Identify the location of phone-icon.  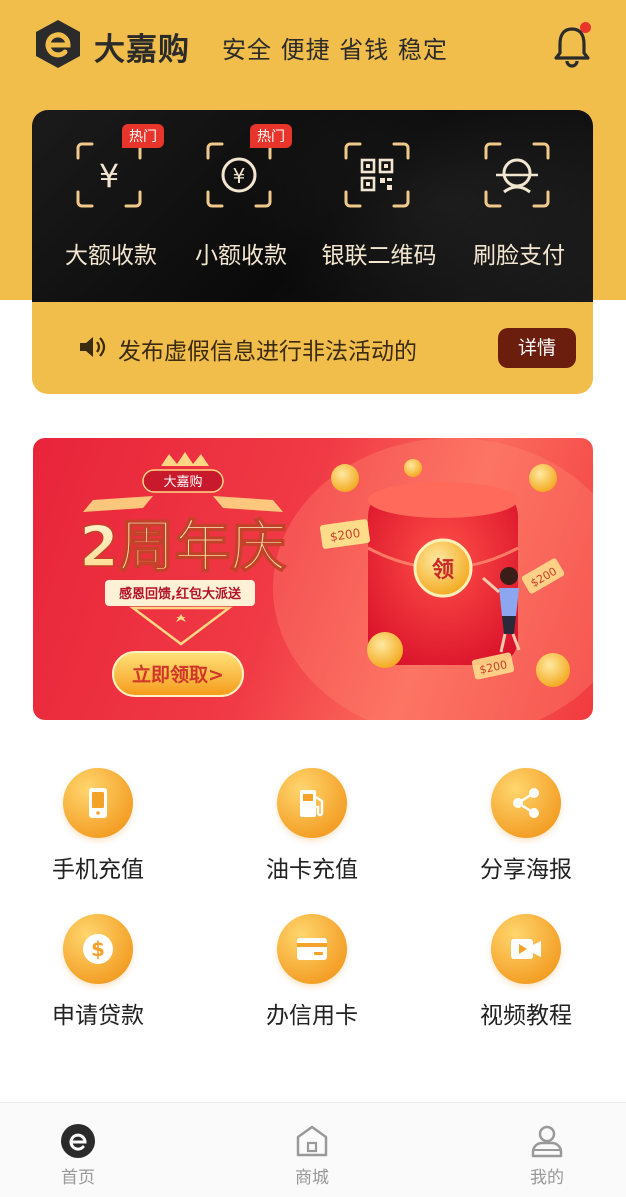
(98, 803).